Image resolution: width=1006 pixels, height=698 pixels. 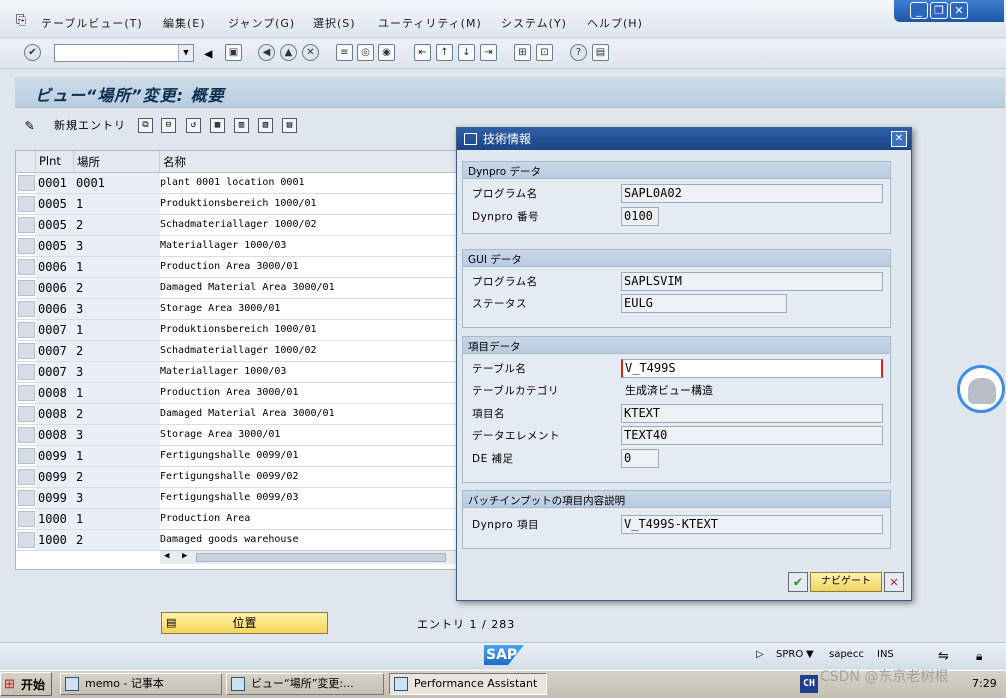 What do you see at coordinates (344, 52) in the screenshot?
I see `print-icon: ≡` at bounding box center [344, 52].